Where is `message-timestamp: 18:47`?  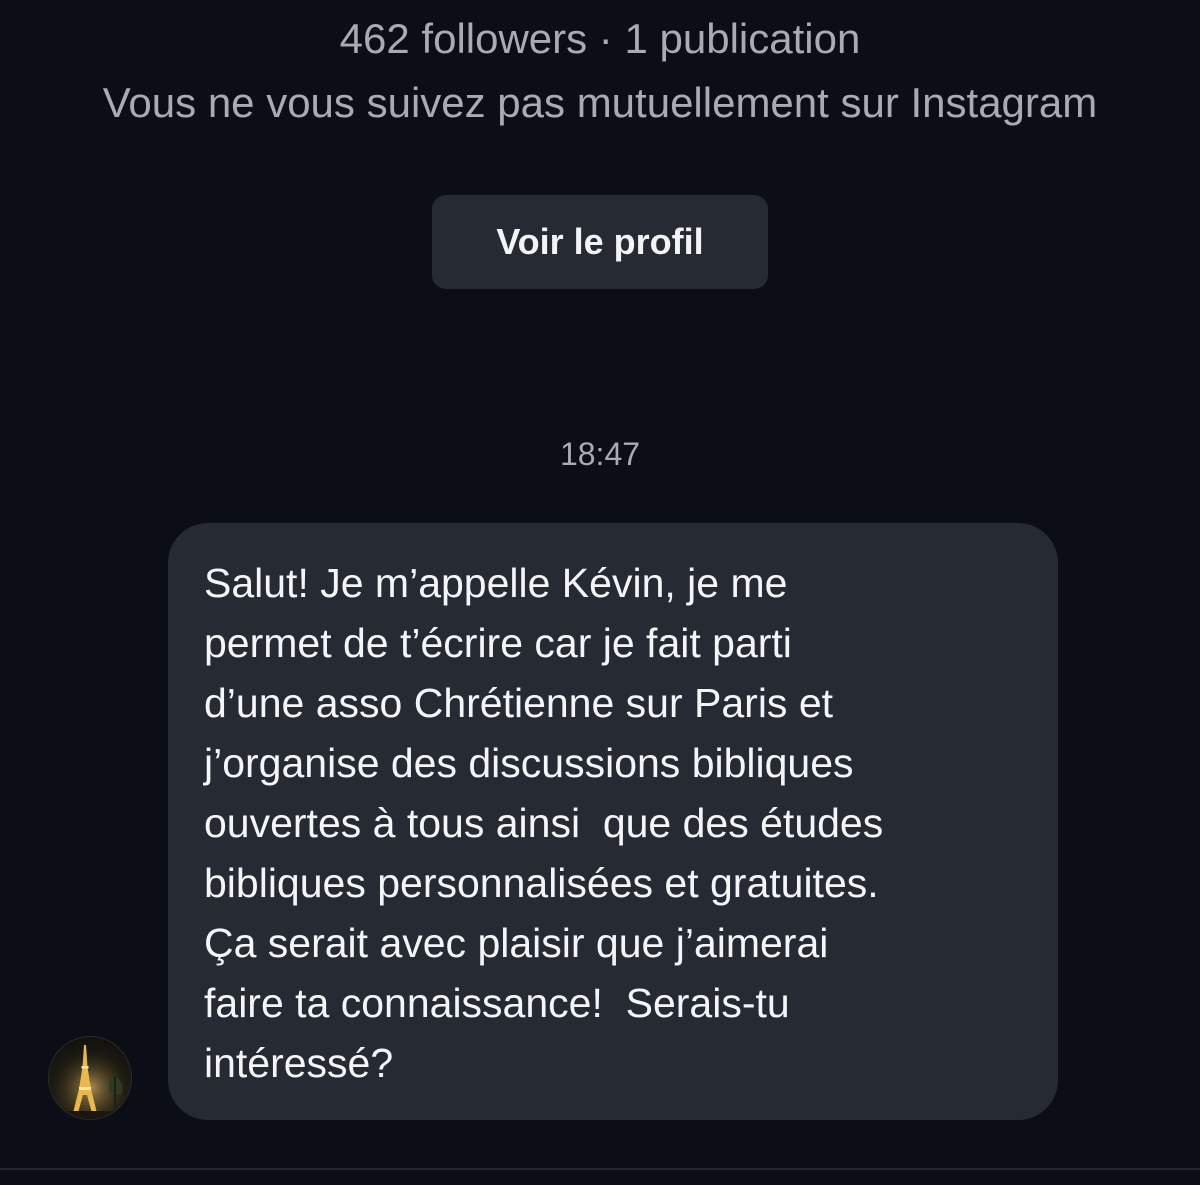
message-timestamp: 18:47 is located at coordinates (600, 454).